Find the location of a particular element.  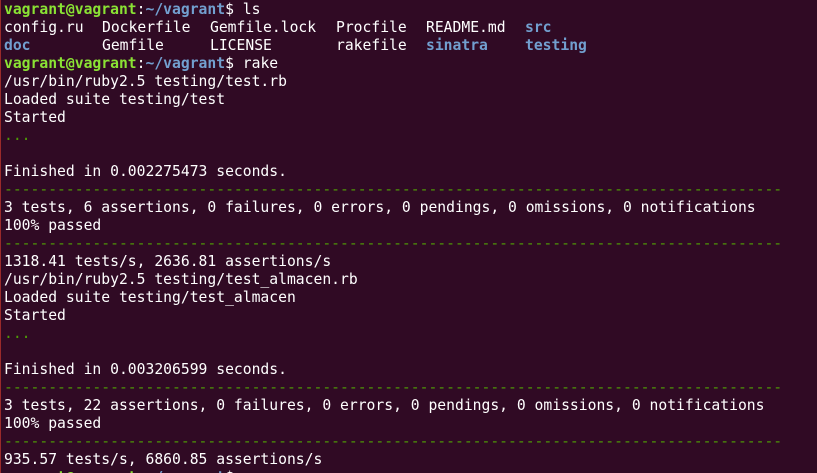

output-line: Loaded suite testing/test_almacen is located at coordinates (150, 297).